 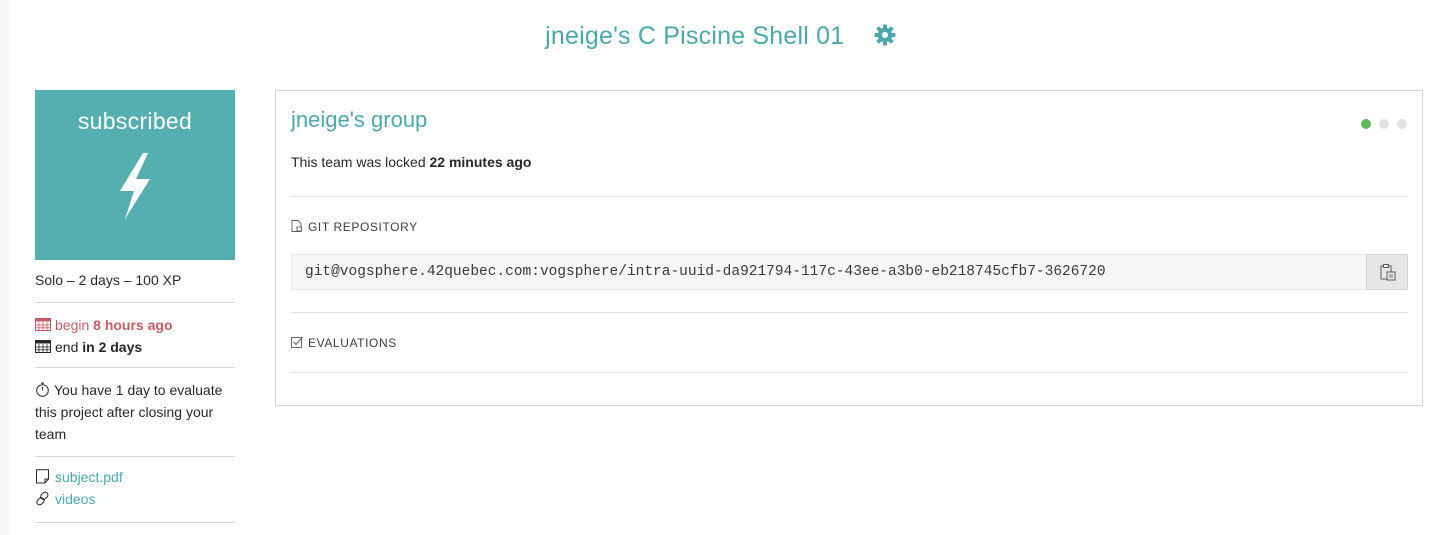 I want to click on progress-dot-active, so click(x=1366, y=124).